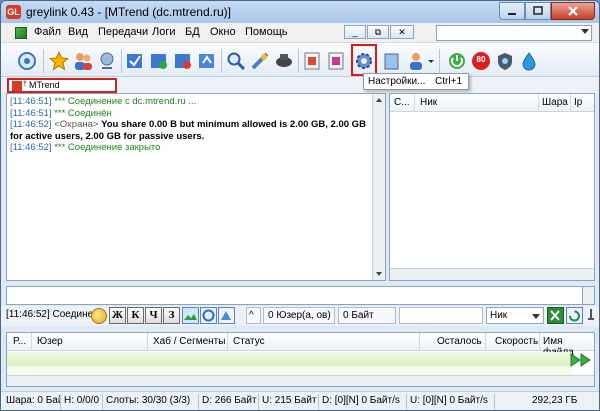 This screenshot has height=411, width=600. What do you see at coordinates (492, 274) in the screenshot?
I see `user-list-hscroll` at bounding box center [492, 274].